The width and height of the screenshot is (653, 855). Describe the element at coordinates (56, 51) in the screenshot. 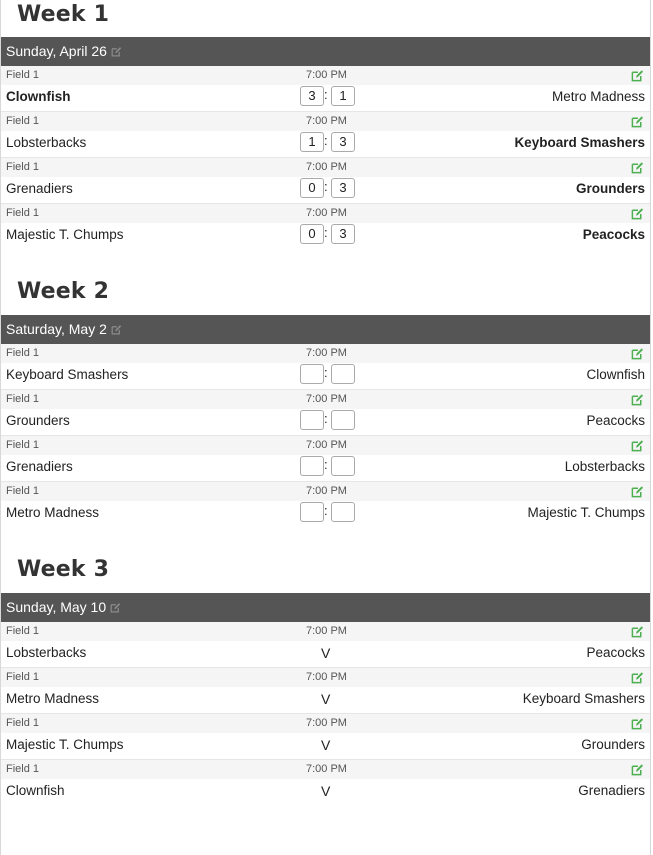

I see `day-label: Sunday, April 26` at that location.